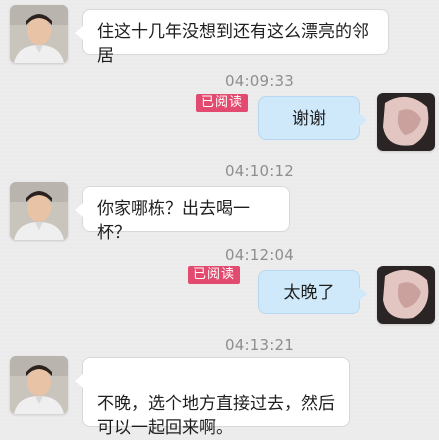 The width and height of the screenshot is (439, 440). I want to click on message-bubble-incoming: 住这十几年没想到还有这么漂亮的邻居, so click(232, 37).